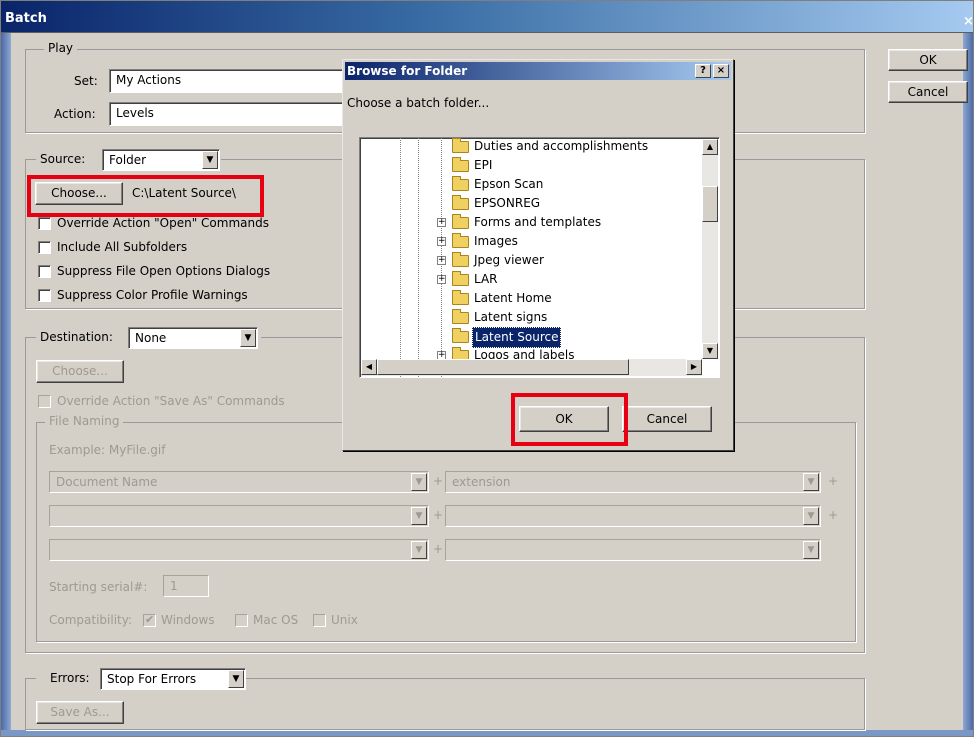 Image resolution: width=974 pixels, height=737 pixels. Describe the element at coordinates (6, 384) in the screenshot. I see `window-border-left` at that location.